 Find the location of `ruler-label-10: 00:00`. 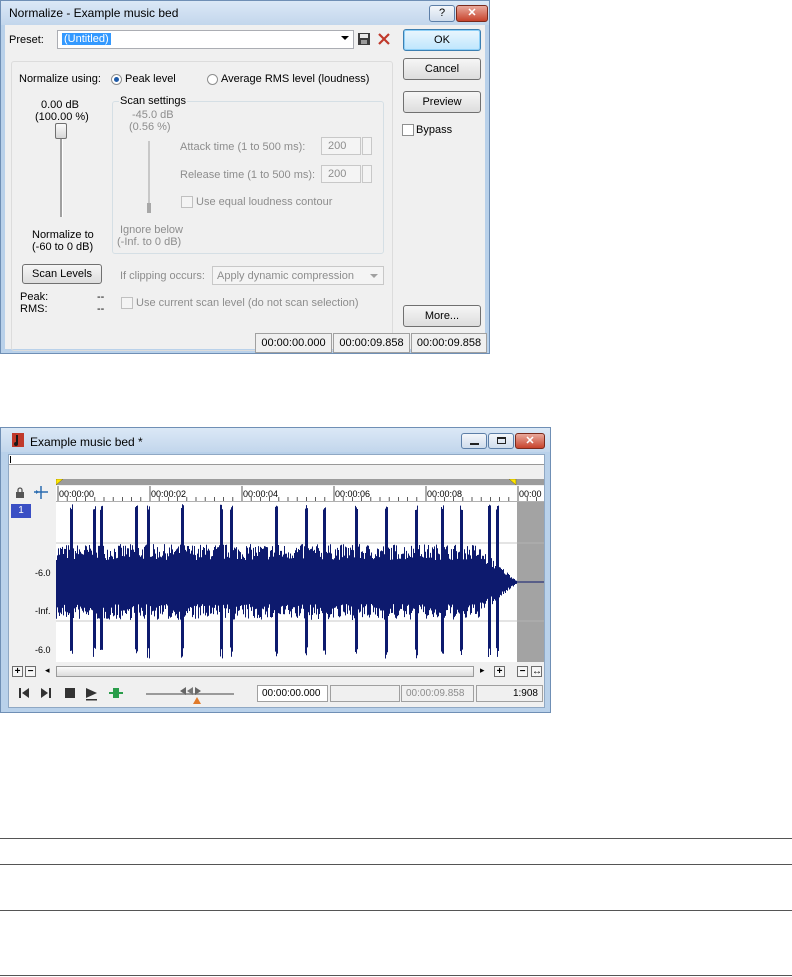

ruler-label-10: 00:00 is located at coordinates (530, 494).